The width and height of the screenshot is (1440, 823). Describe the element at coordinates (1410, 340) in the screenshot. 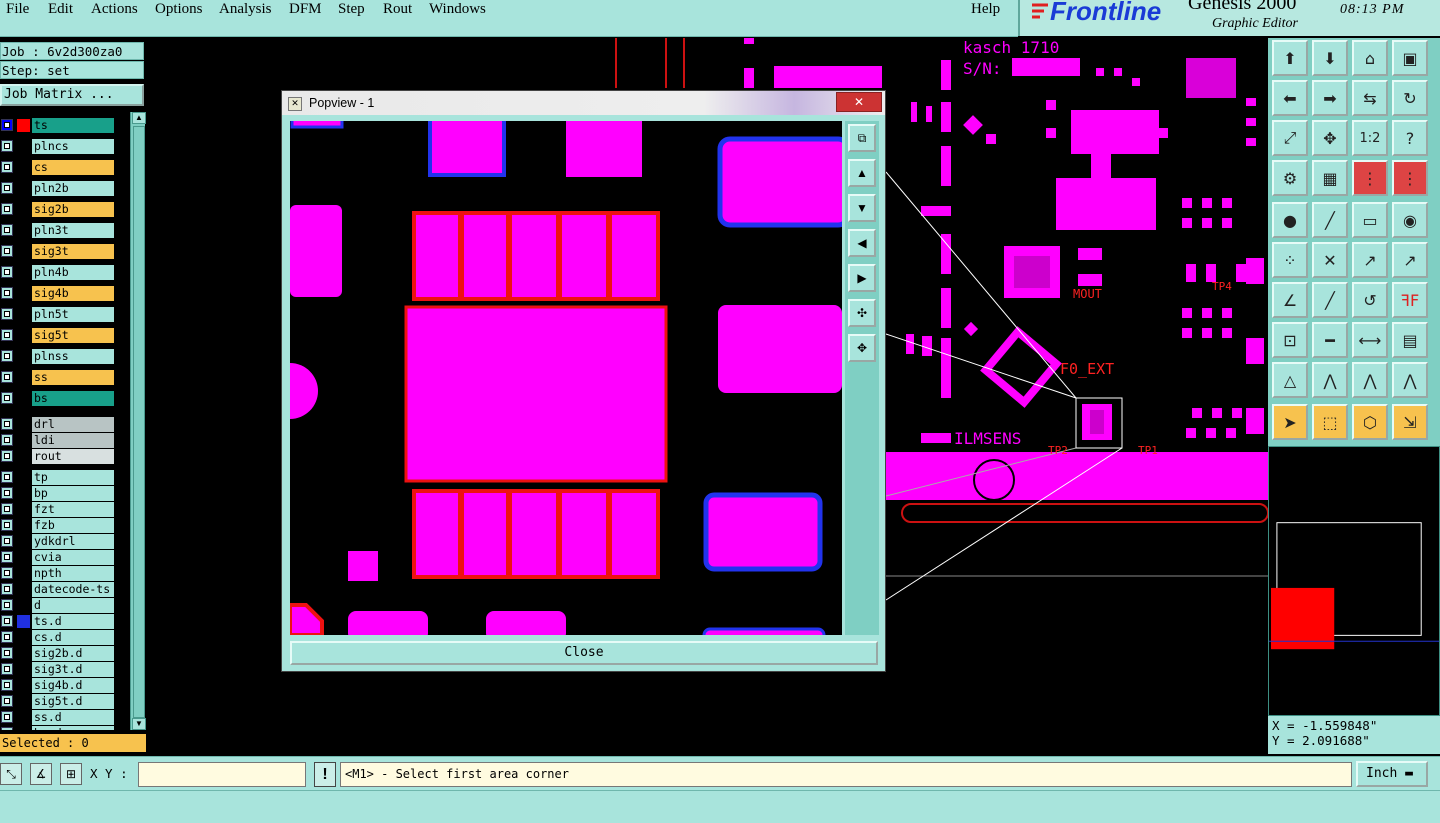

I see `group-icon: ▤` at that location.